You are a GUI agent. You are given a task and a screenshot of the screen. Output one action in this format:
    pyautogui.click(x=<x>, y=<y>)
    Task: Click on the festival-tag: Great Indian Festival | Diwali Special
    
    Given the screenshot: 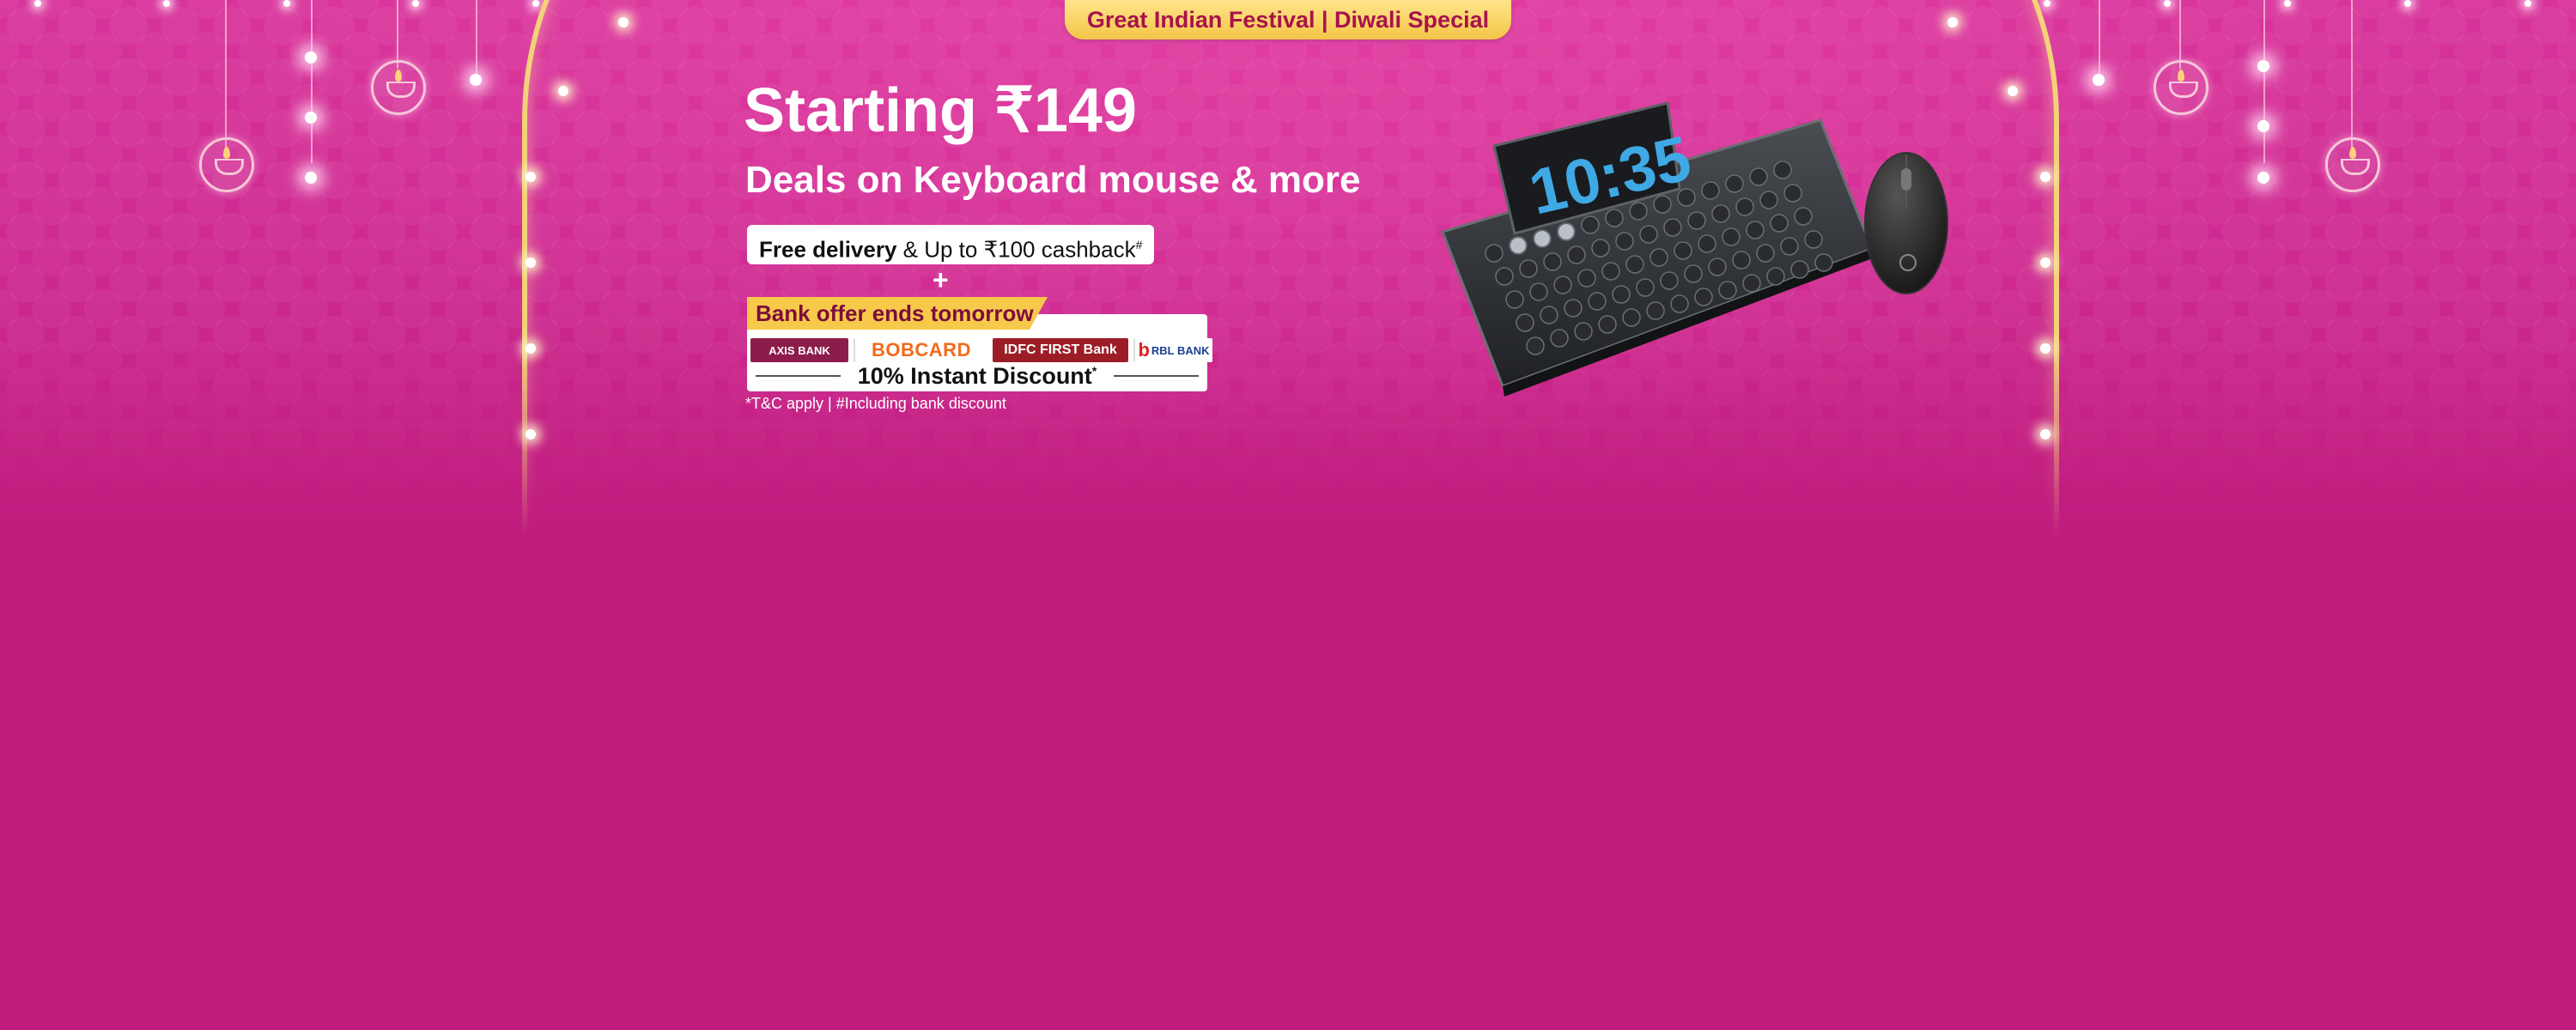 What is the action you would take?
    pyautogui.click(x=1288, y=19)
    